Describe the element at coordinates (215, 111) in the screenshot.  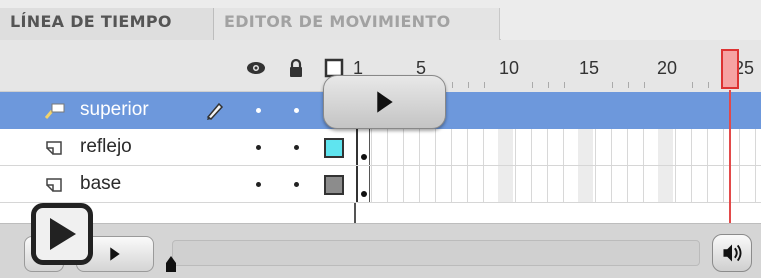
I see `pencil-icon` at that location.